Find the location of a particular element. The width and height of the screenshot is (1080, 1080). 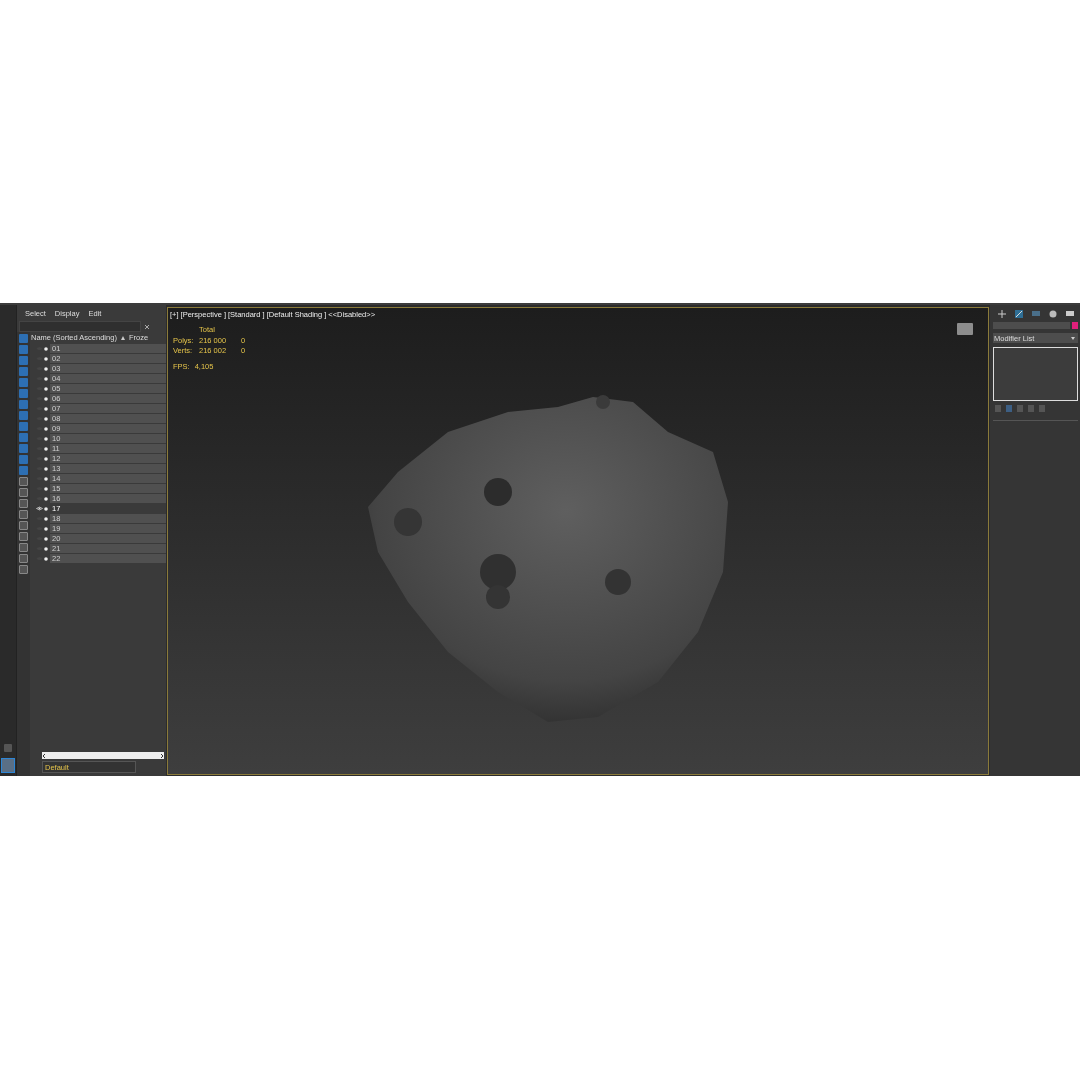

viewcube-icon is located at coordinates (965, 329).